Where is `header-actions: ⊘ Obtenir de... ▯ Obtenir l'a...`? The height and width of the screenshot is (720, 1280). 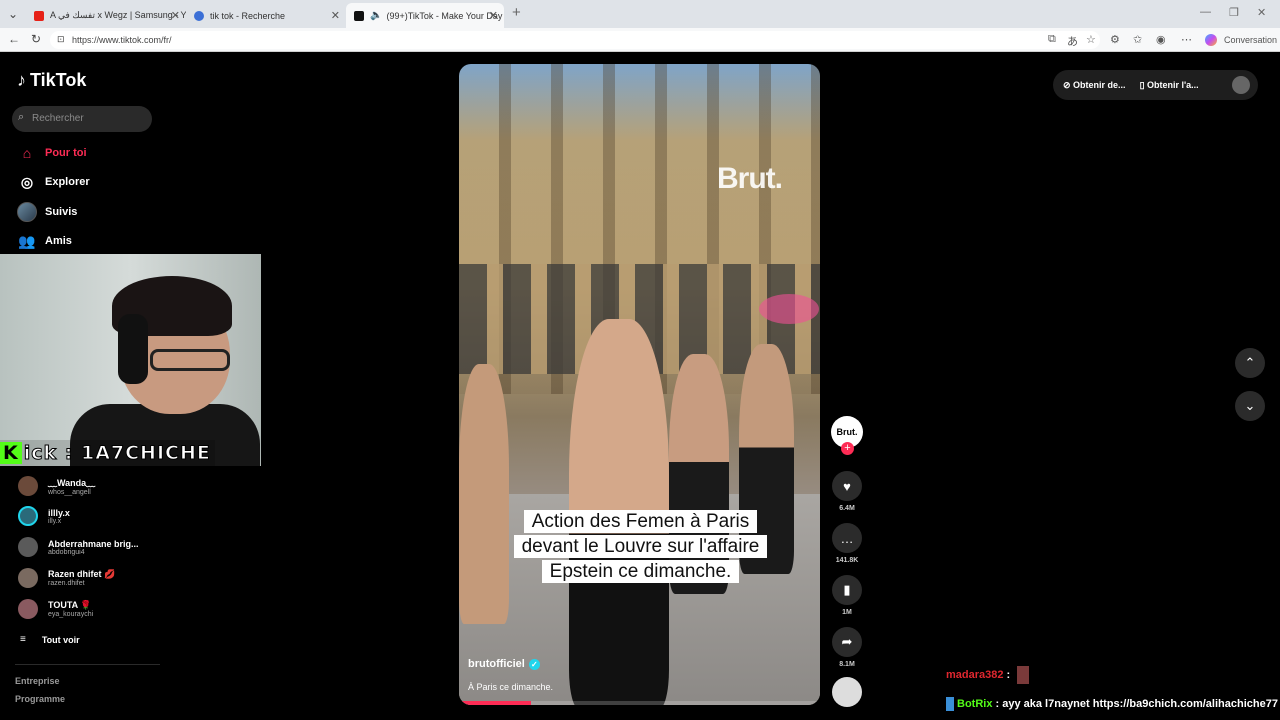 header-actions: ⊘ Obtenir de... ▯ Obtenir l'a... is located at coordinates (1155, 85).